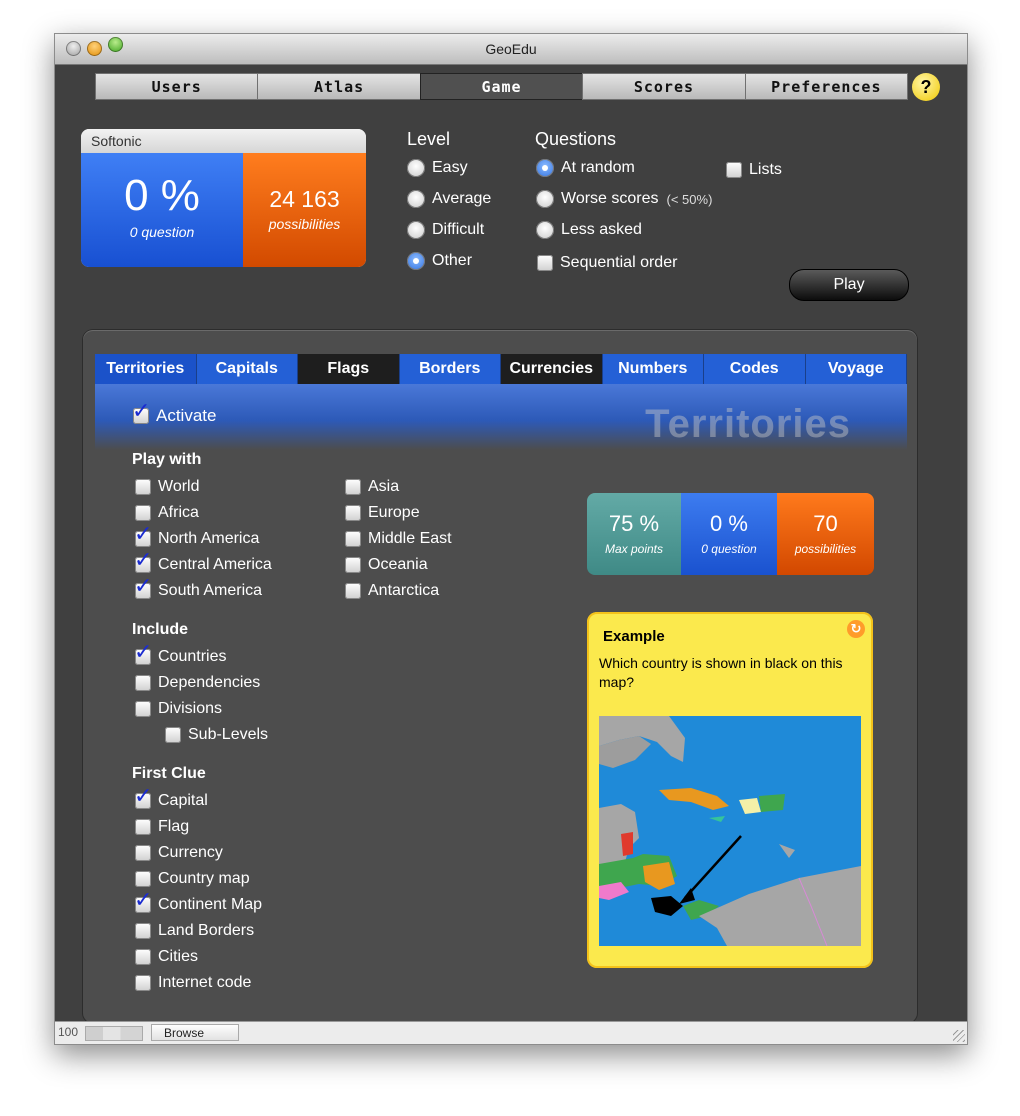  What do you see at coordinates (196, 535) in the screenshot?
I see `region-north-america-checkbox: North America` at bounding box center [196, 535].